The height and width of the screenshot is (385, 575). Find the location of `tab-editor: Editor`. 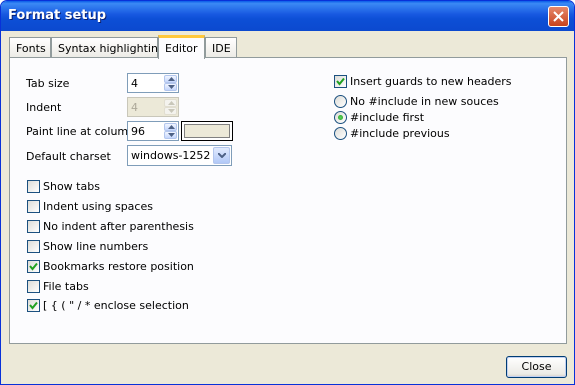

tab-editor: Editor is located at coordinates (181, 47).